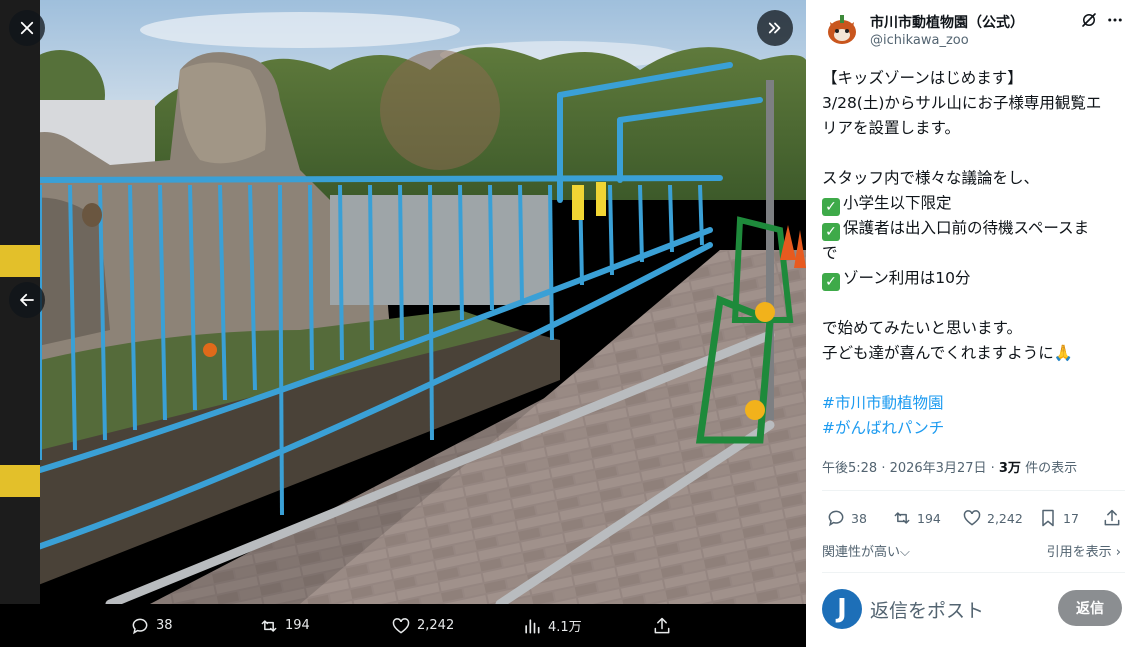 The height and width of the screenshot is (647, 1139). I want to click on media-like-count: 2,242, so click(436, 625).